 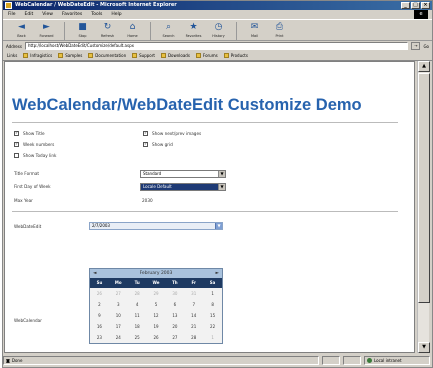 I want to click on scroll-thumb, so click(x=424, y=188).